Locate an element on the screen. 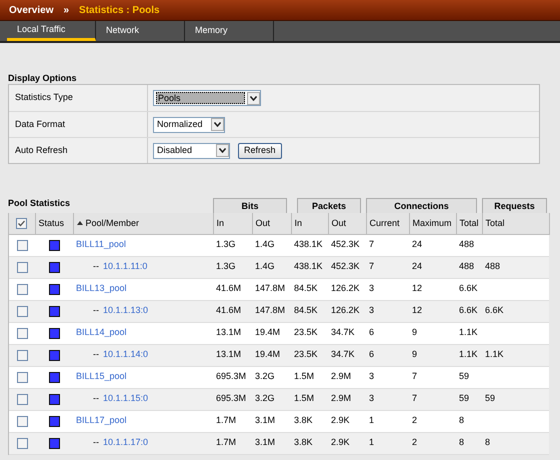 The width and height of the screenshot is (560, 460). dropdown: Disabled is located at coordinates (191, 150).